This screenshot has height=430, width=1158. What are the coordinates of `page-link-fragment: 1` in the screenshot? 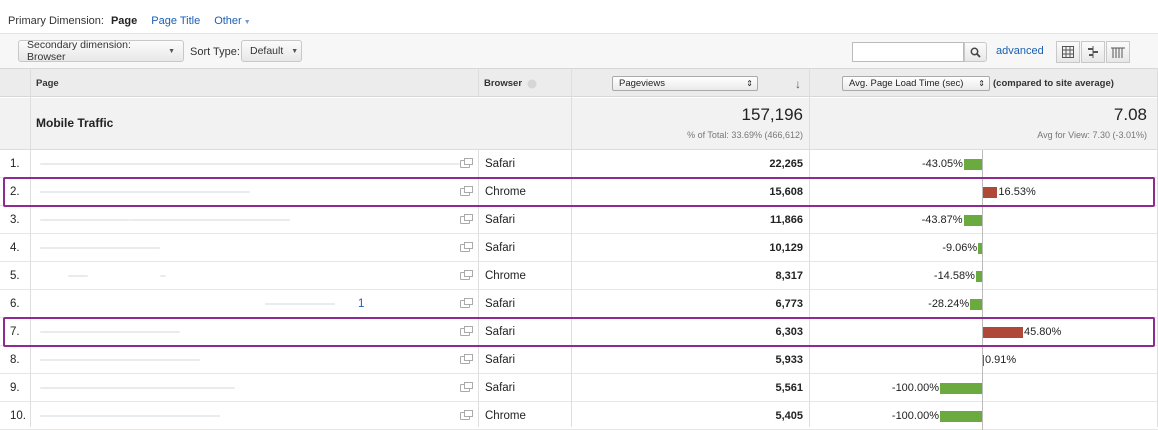 It's located at (361, 303).